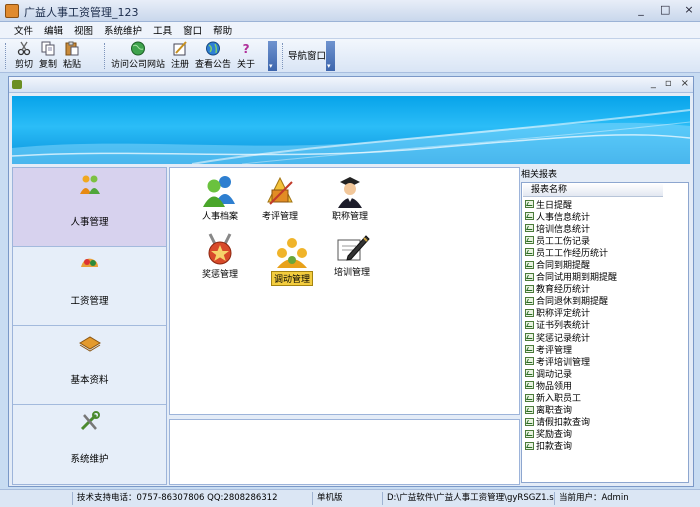  I want to click on paste-button: 粘贴, so click(72, 55).